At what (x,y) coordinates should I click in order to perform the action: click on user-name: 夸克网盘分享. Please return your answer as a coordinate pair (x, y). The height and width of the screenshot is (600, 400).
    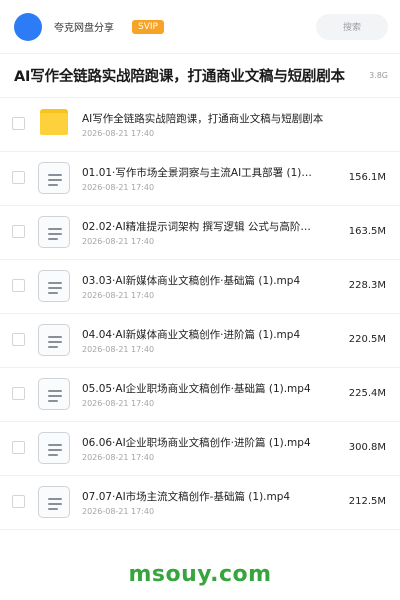
    Looking at the image, I should click on (84, 28).